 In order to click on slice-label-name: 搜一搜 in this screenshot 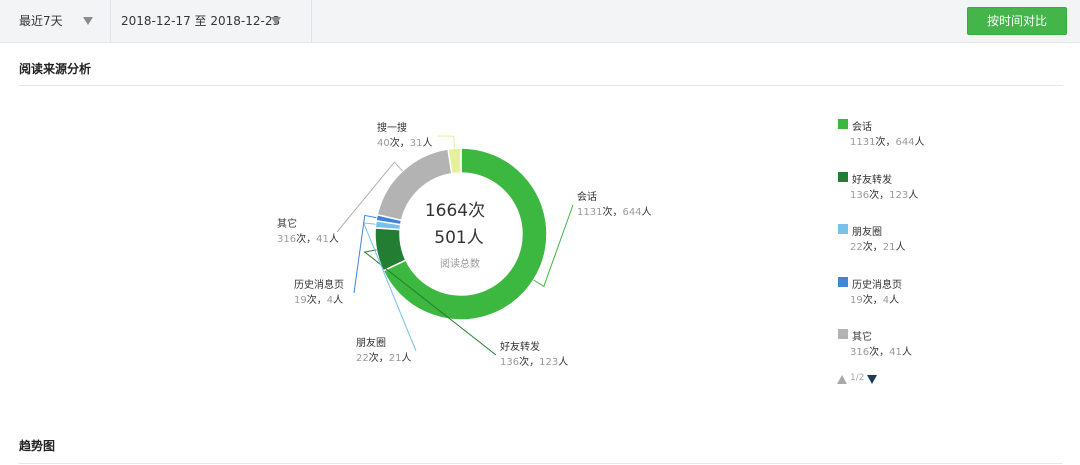, I will do `click(392, 127)`.